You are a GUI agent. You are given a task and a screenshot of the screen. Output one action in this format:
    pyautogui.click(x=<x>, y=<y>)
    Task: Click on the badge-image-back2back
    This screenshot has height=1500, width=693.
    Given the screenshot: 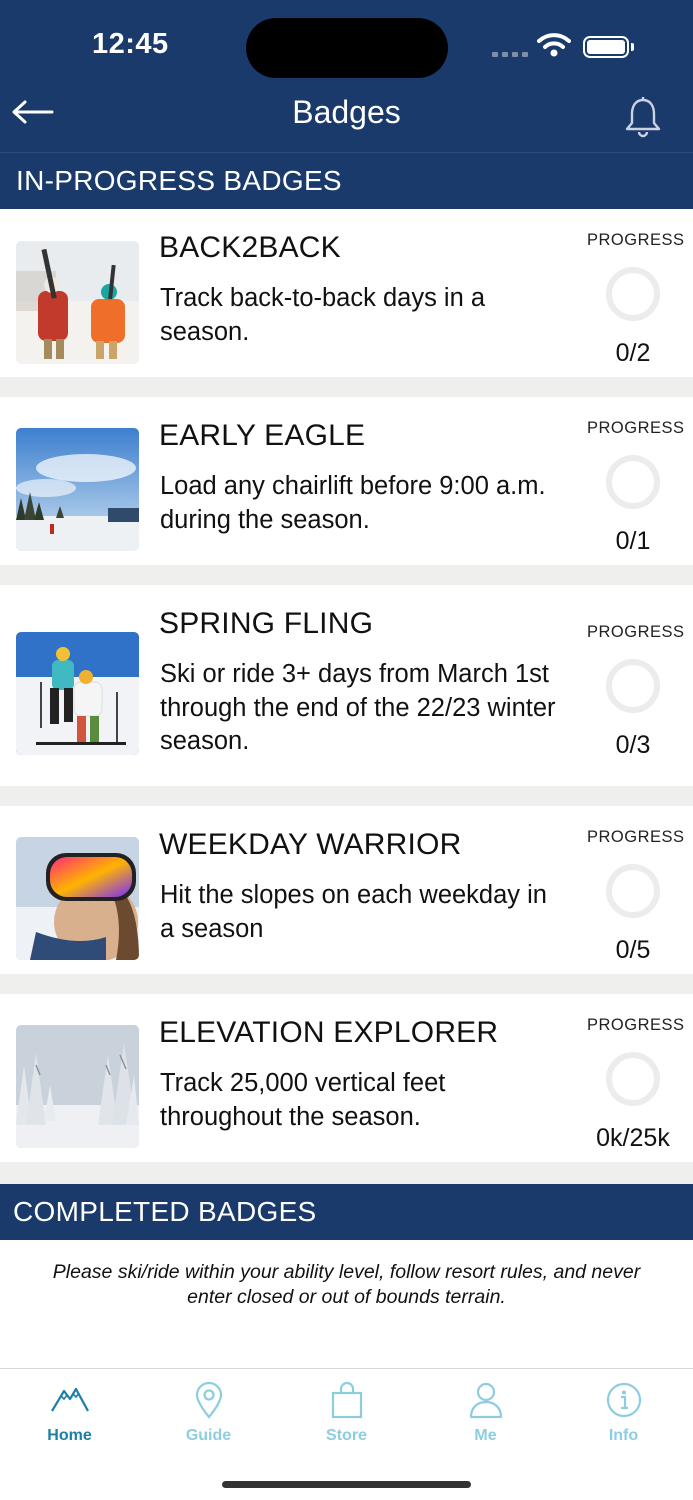 What is the action you would take?
    pyautogui.click(x=77, y=302)
    